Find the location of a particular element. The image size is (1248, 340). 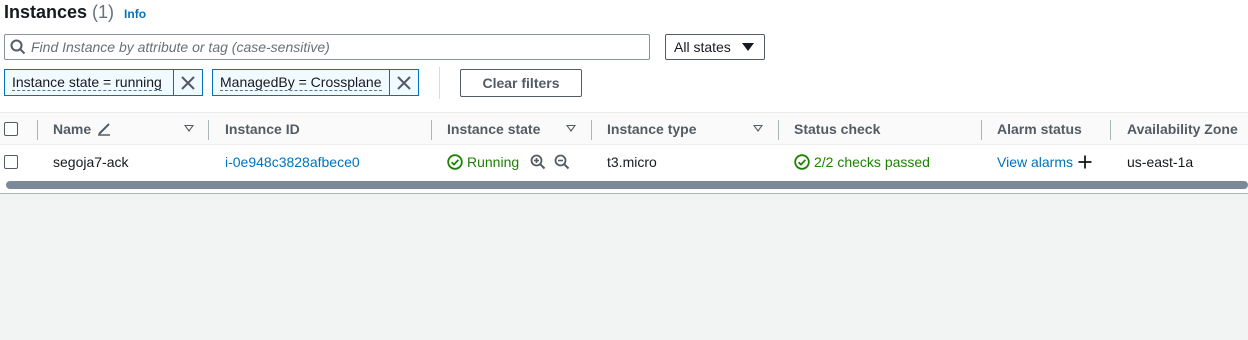

state-filter-value: All states is located at coordinates (702, 47).